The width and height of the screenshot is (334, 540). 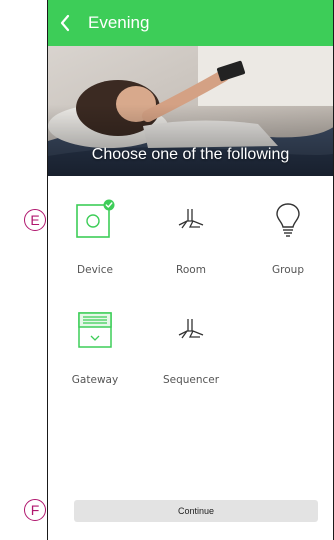 I want to click on app-header: Evening, so click(x=190, y=23).